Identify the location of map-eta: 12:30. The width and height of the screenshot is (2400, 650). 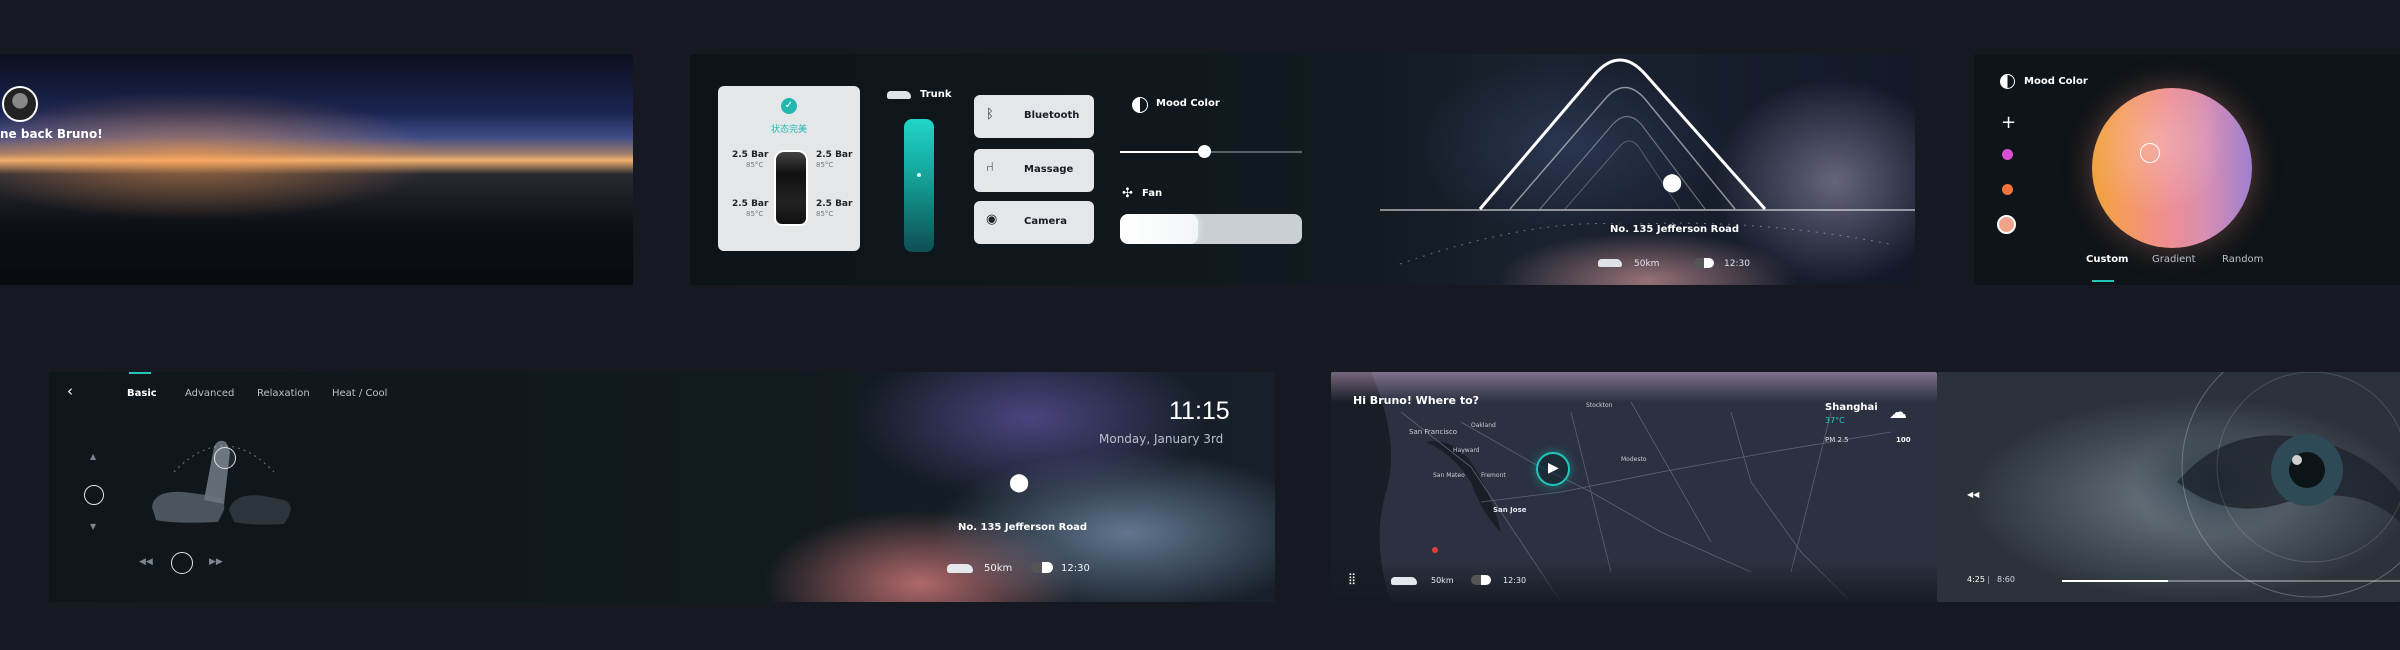
(1515, 580).